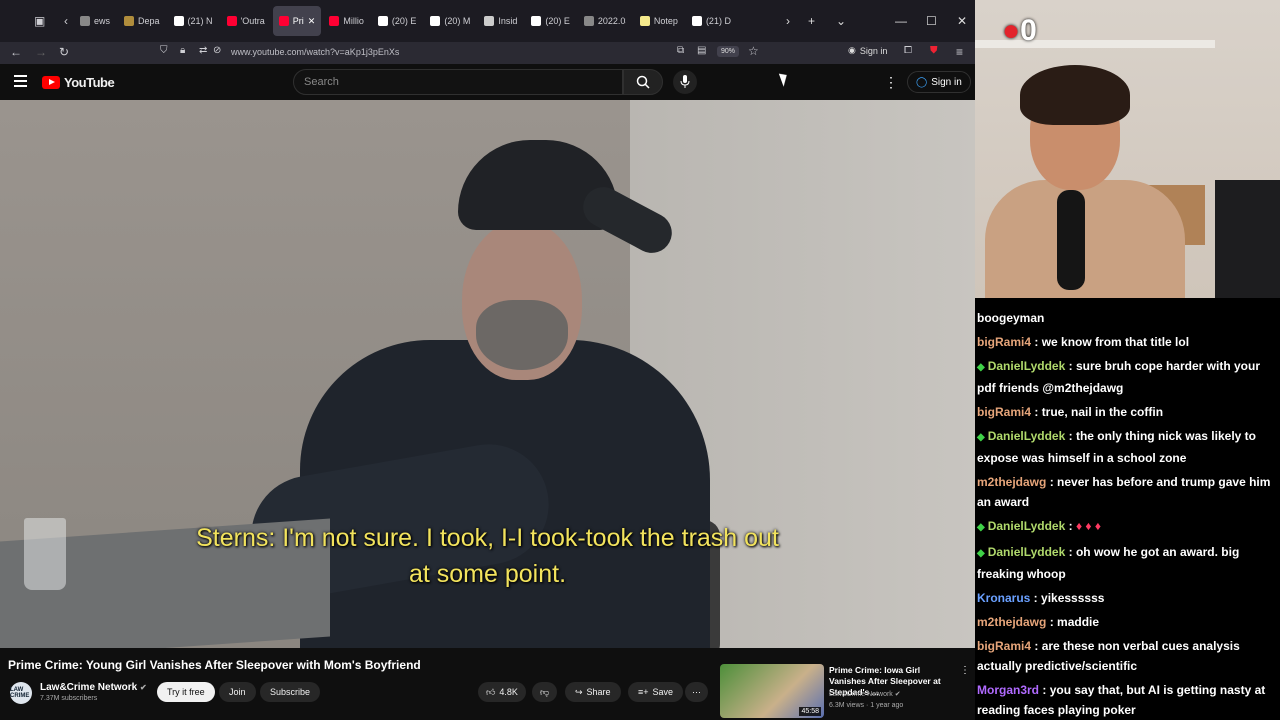 The image size is (1280, 720). What do you see at coordinates (934, 50) in the screenshot?
I see `ublock-icon: ⛊` at bounding box center [934, 50].